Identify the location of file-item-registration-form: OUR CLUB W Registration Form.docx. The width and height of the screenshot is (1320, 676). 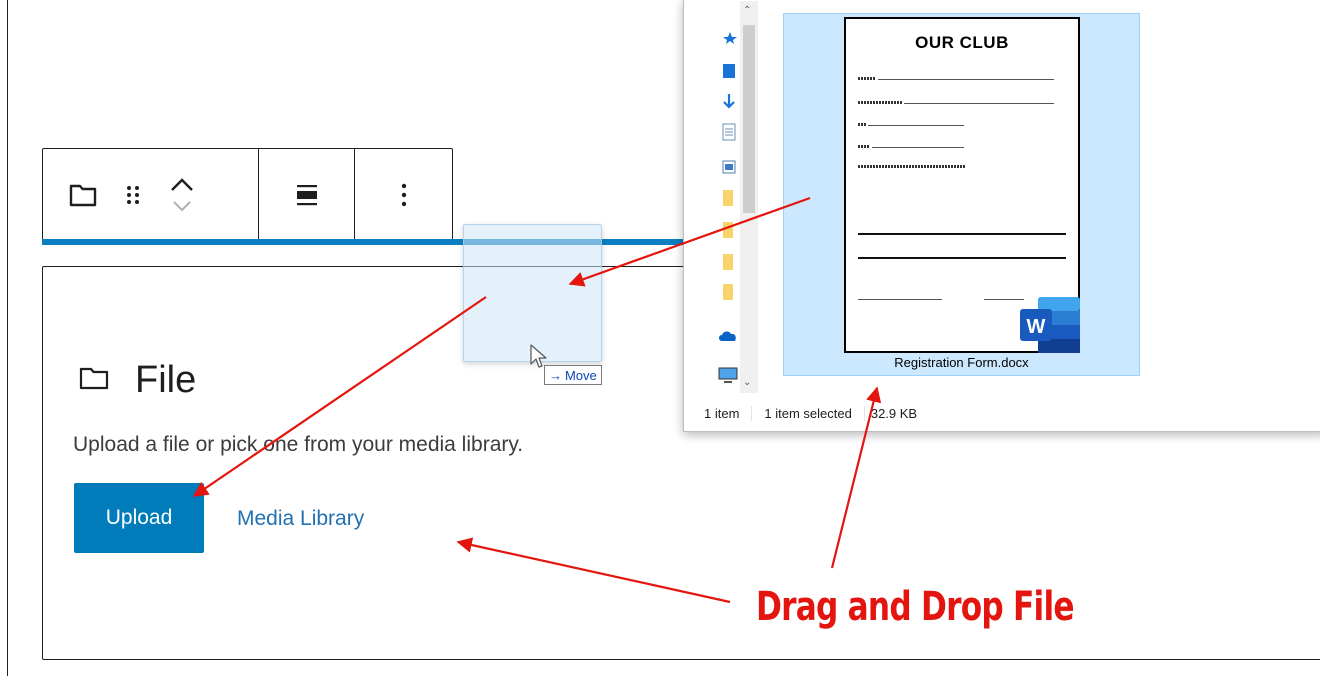
(961, 194).